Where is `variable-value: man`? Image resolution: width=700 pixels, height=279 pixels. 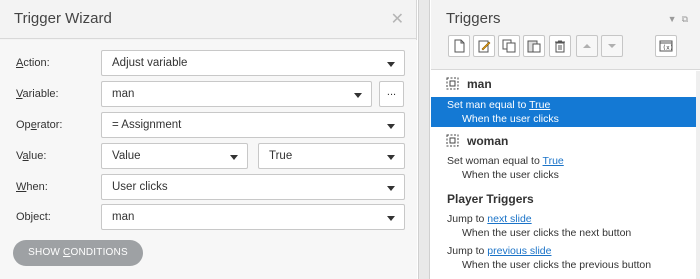
variable-value: man is located at coordinates (123, 94).